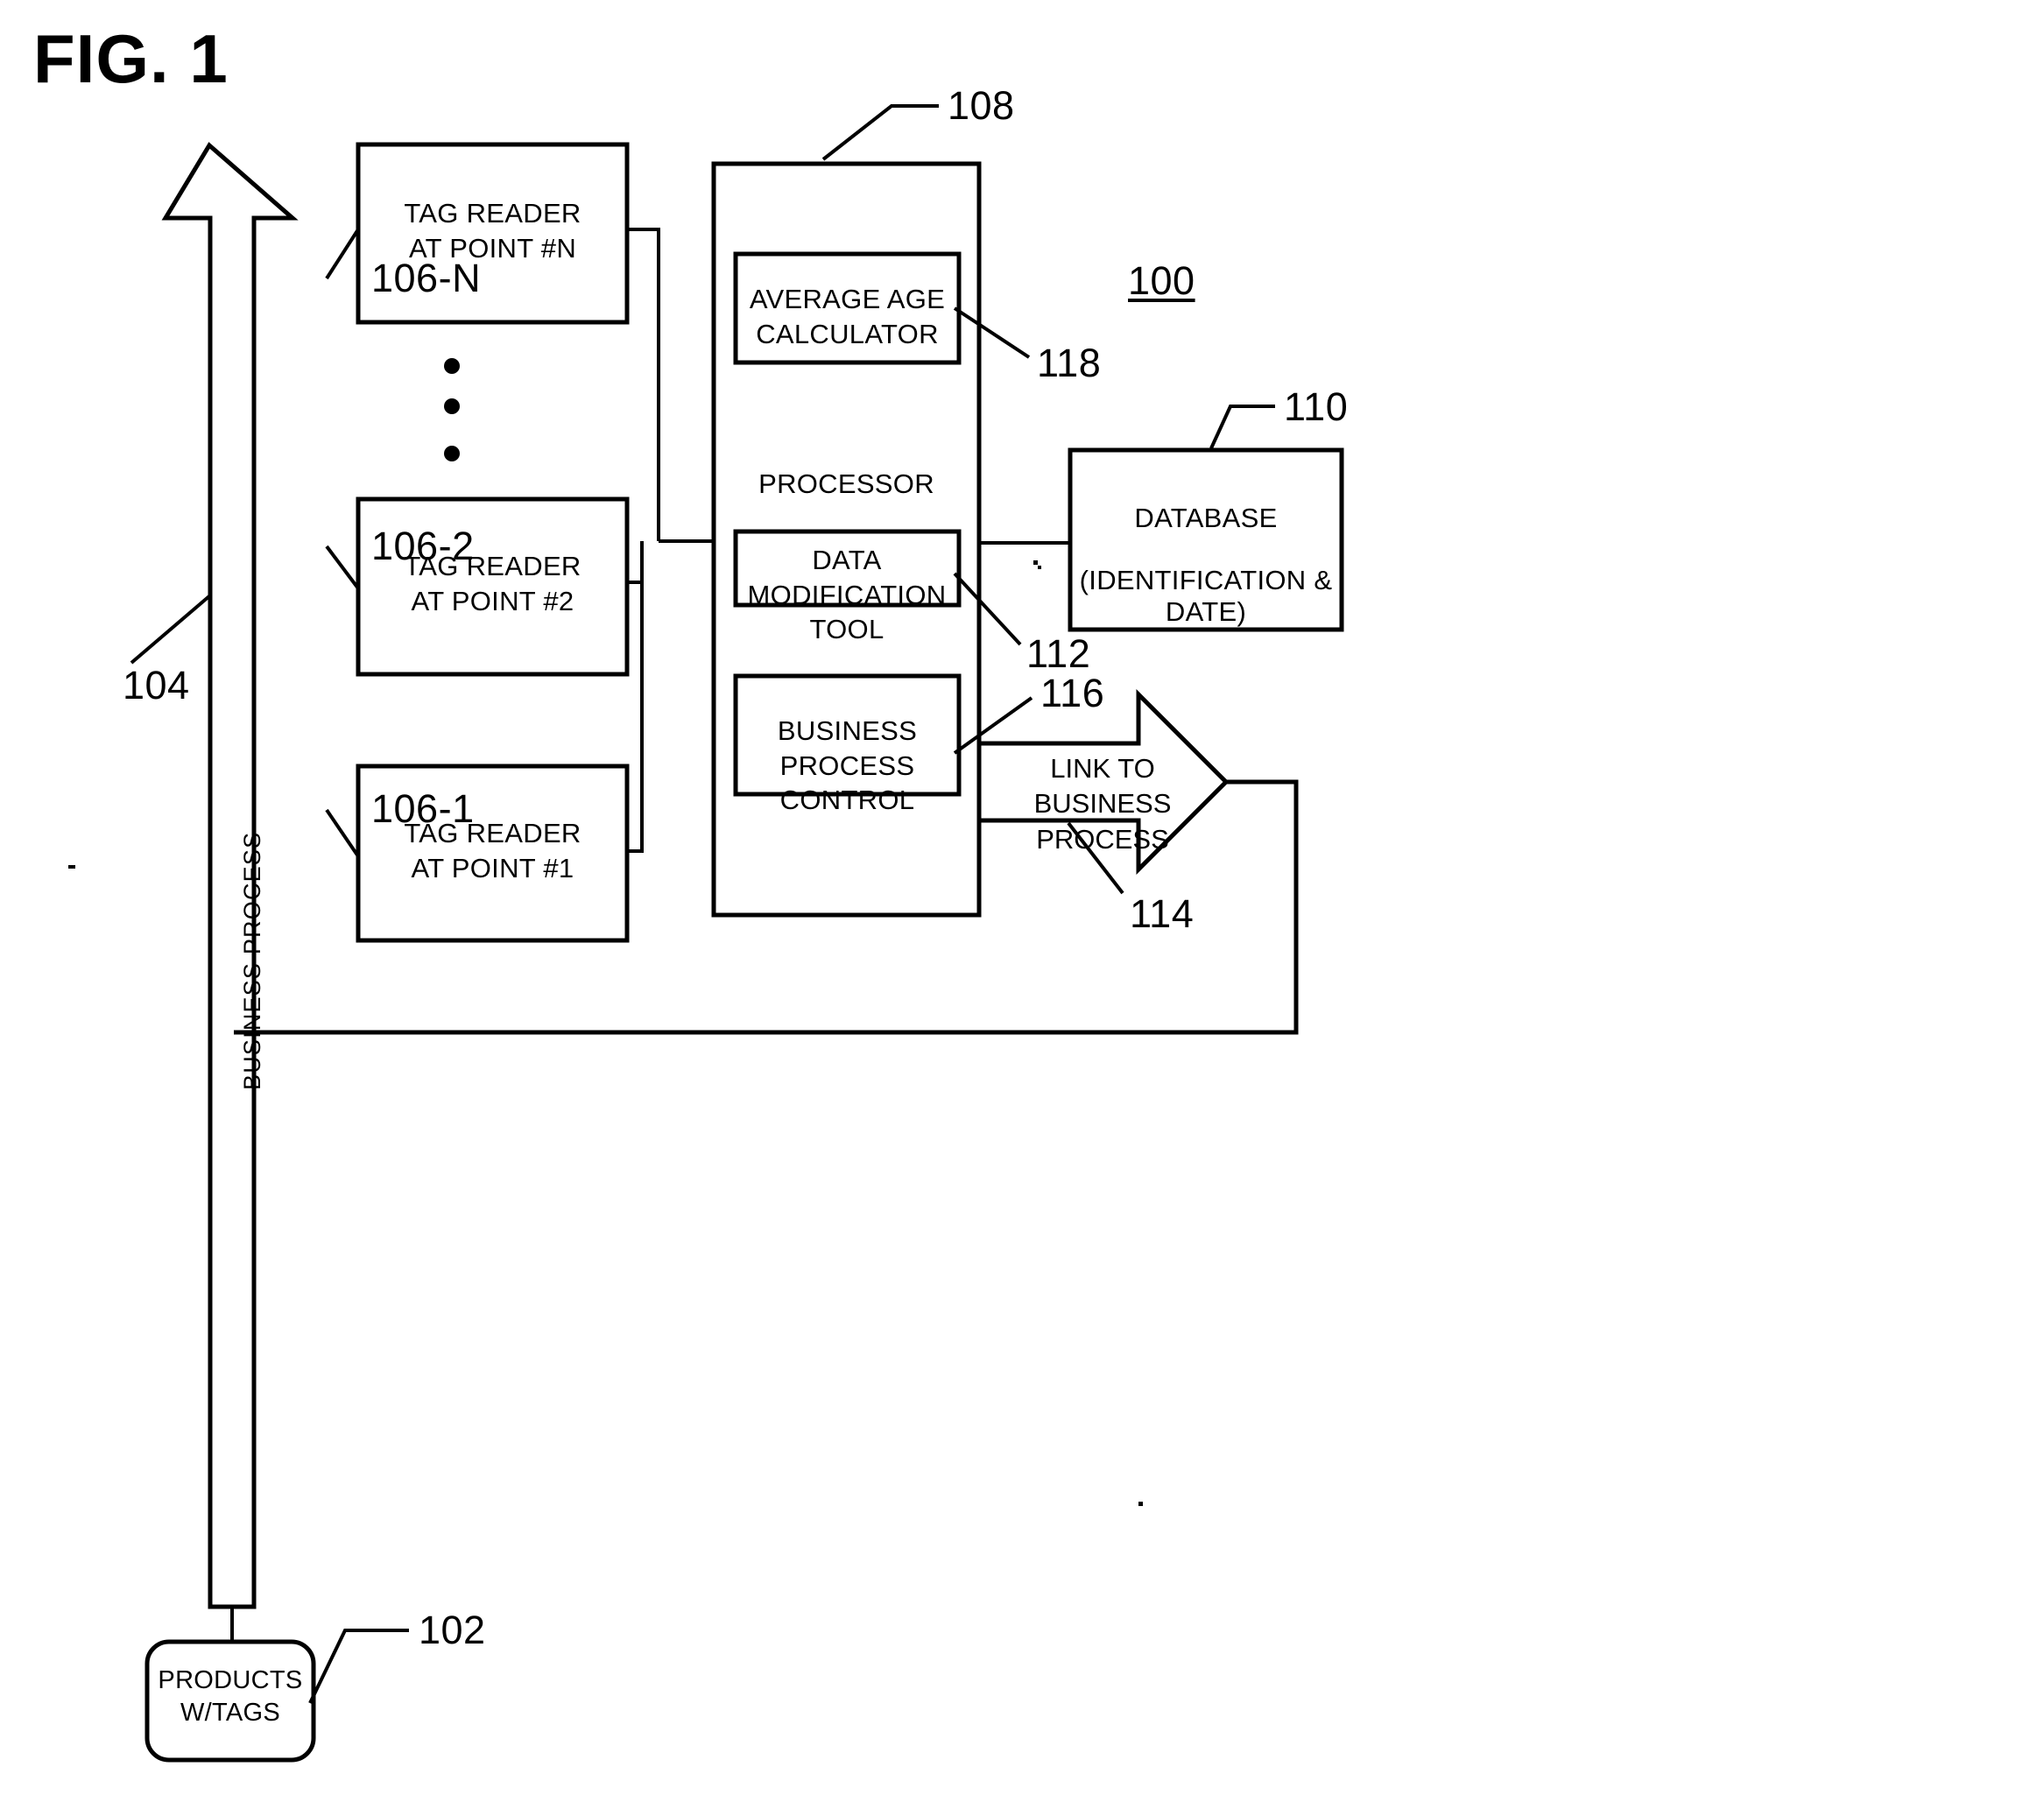 The height and width of the screenshot is (1809, 2044). What do you see at coordinates (423, 546) in the screenshot?
I see `ref-num-106-2: 106-2` at bounding box center [423, 546].